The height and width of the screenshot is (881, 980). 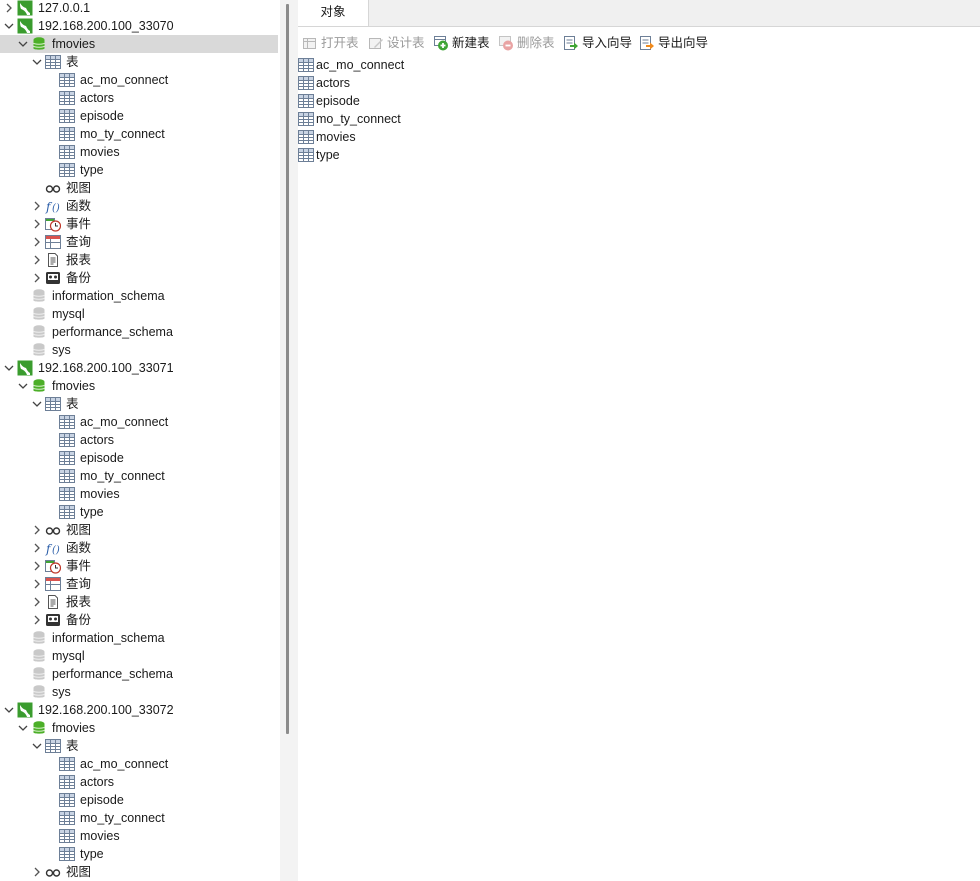 I want to click on object-item-label: type, so click(x=328, y=155).